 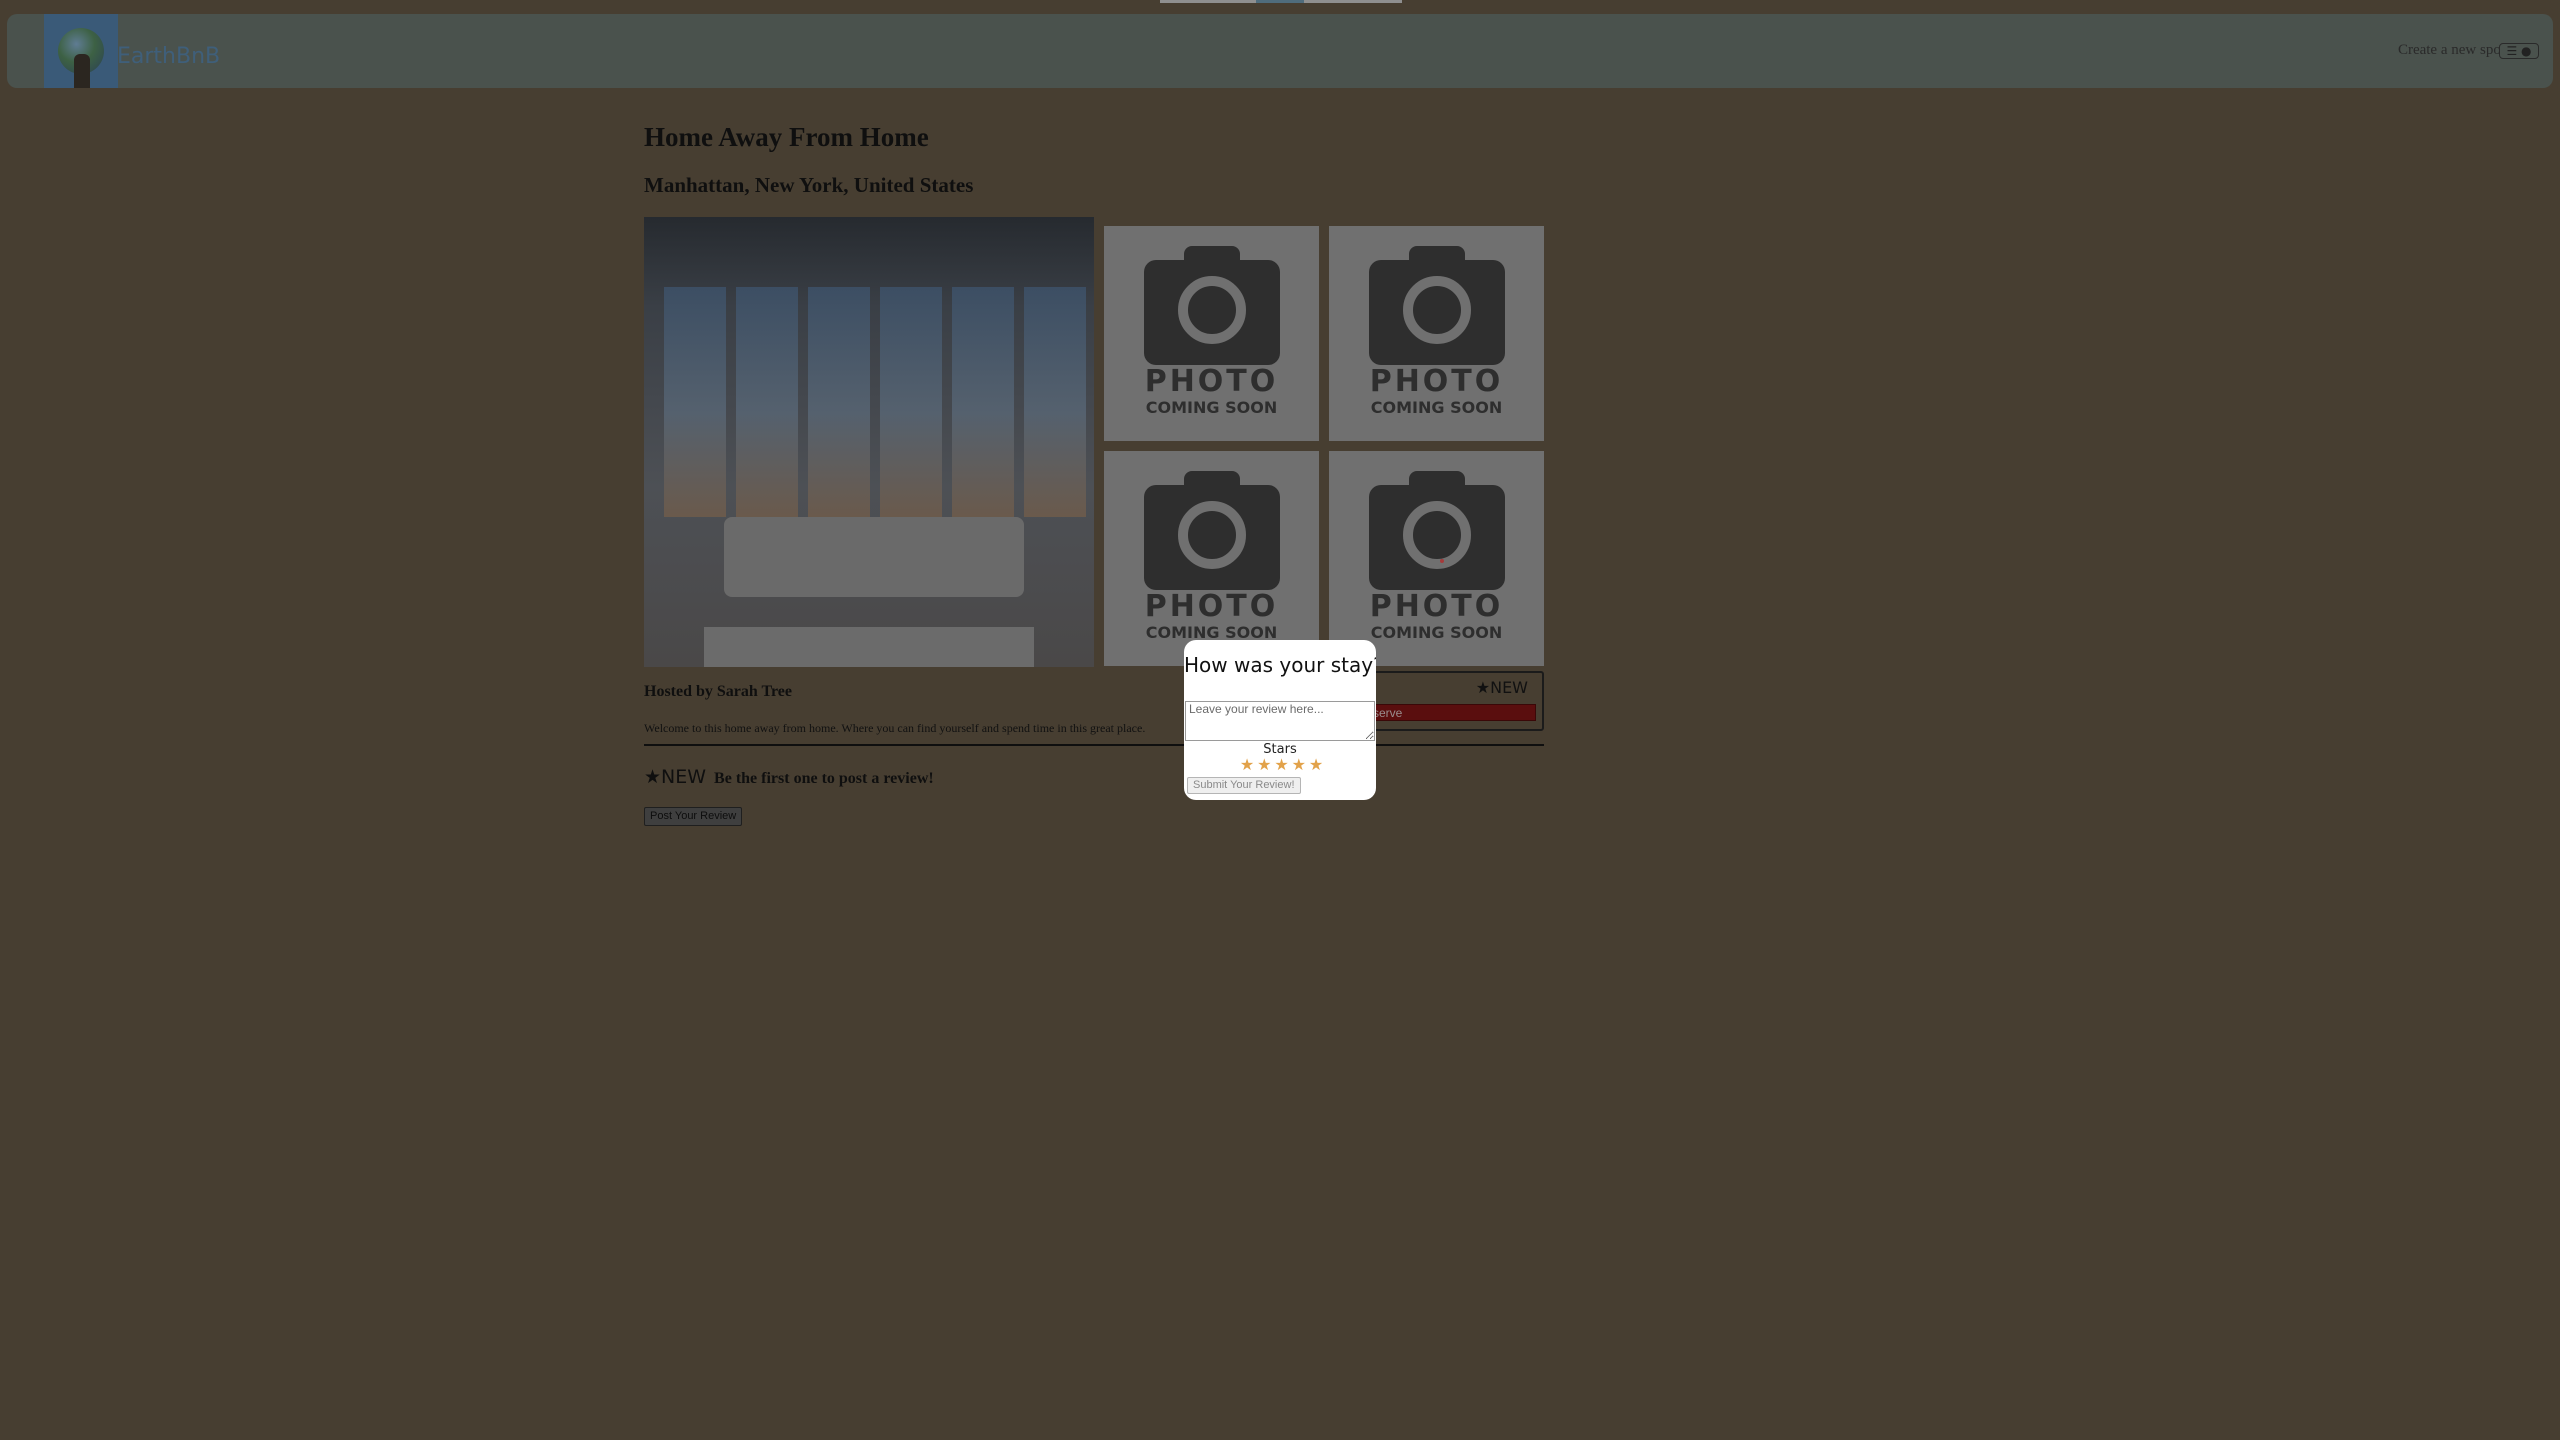 I want to click on profile-menu-button: ☰ ●, so click(x=2519, y=51).